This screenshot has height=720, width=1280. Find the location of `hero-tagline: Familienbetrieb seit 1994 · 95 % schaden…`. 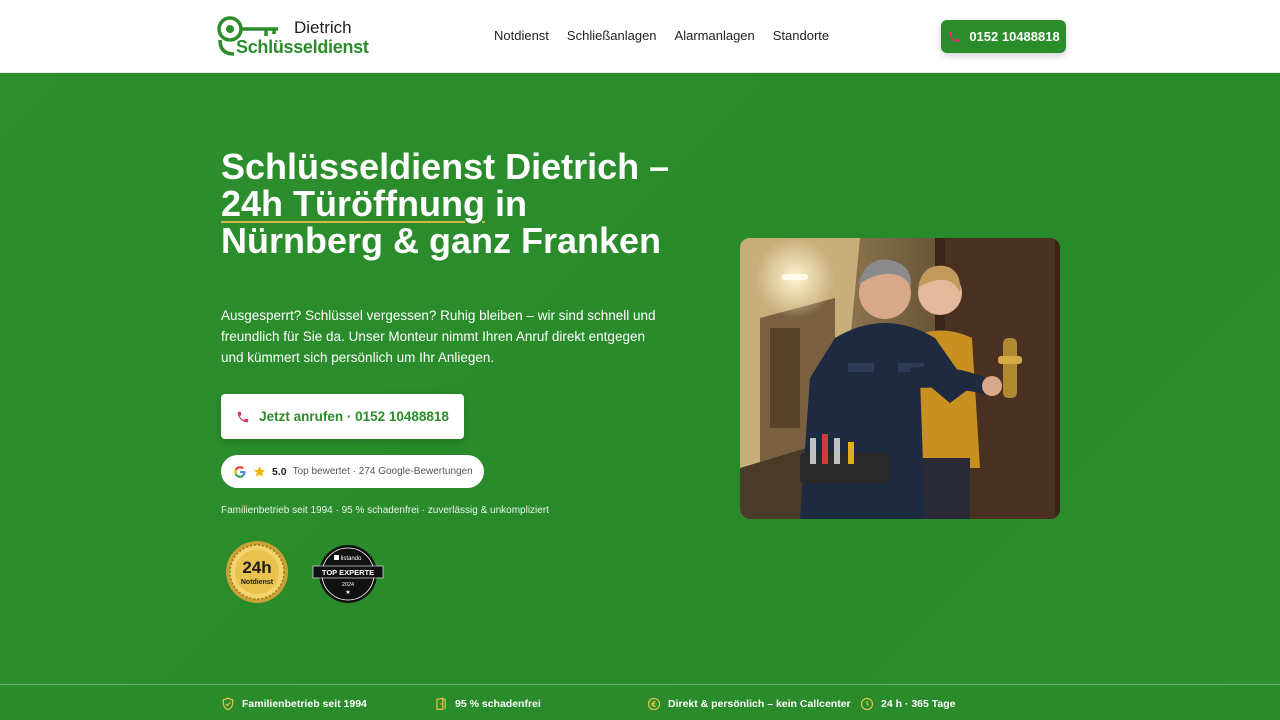

hero-tagline: Familienbetrieb seit 1994 · 95 % schaden… is located at coordinates (385, 510).